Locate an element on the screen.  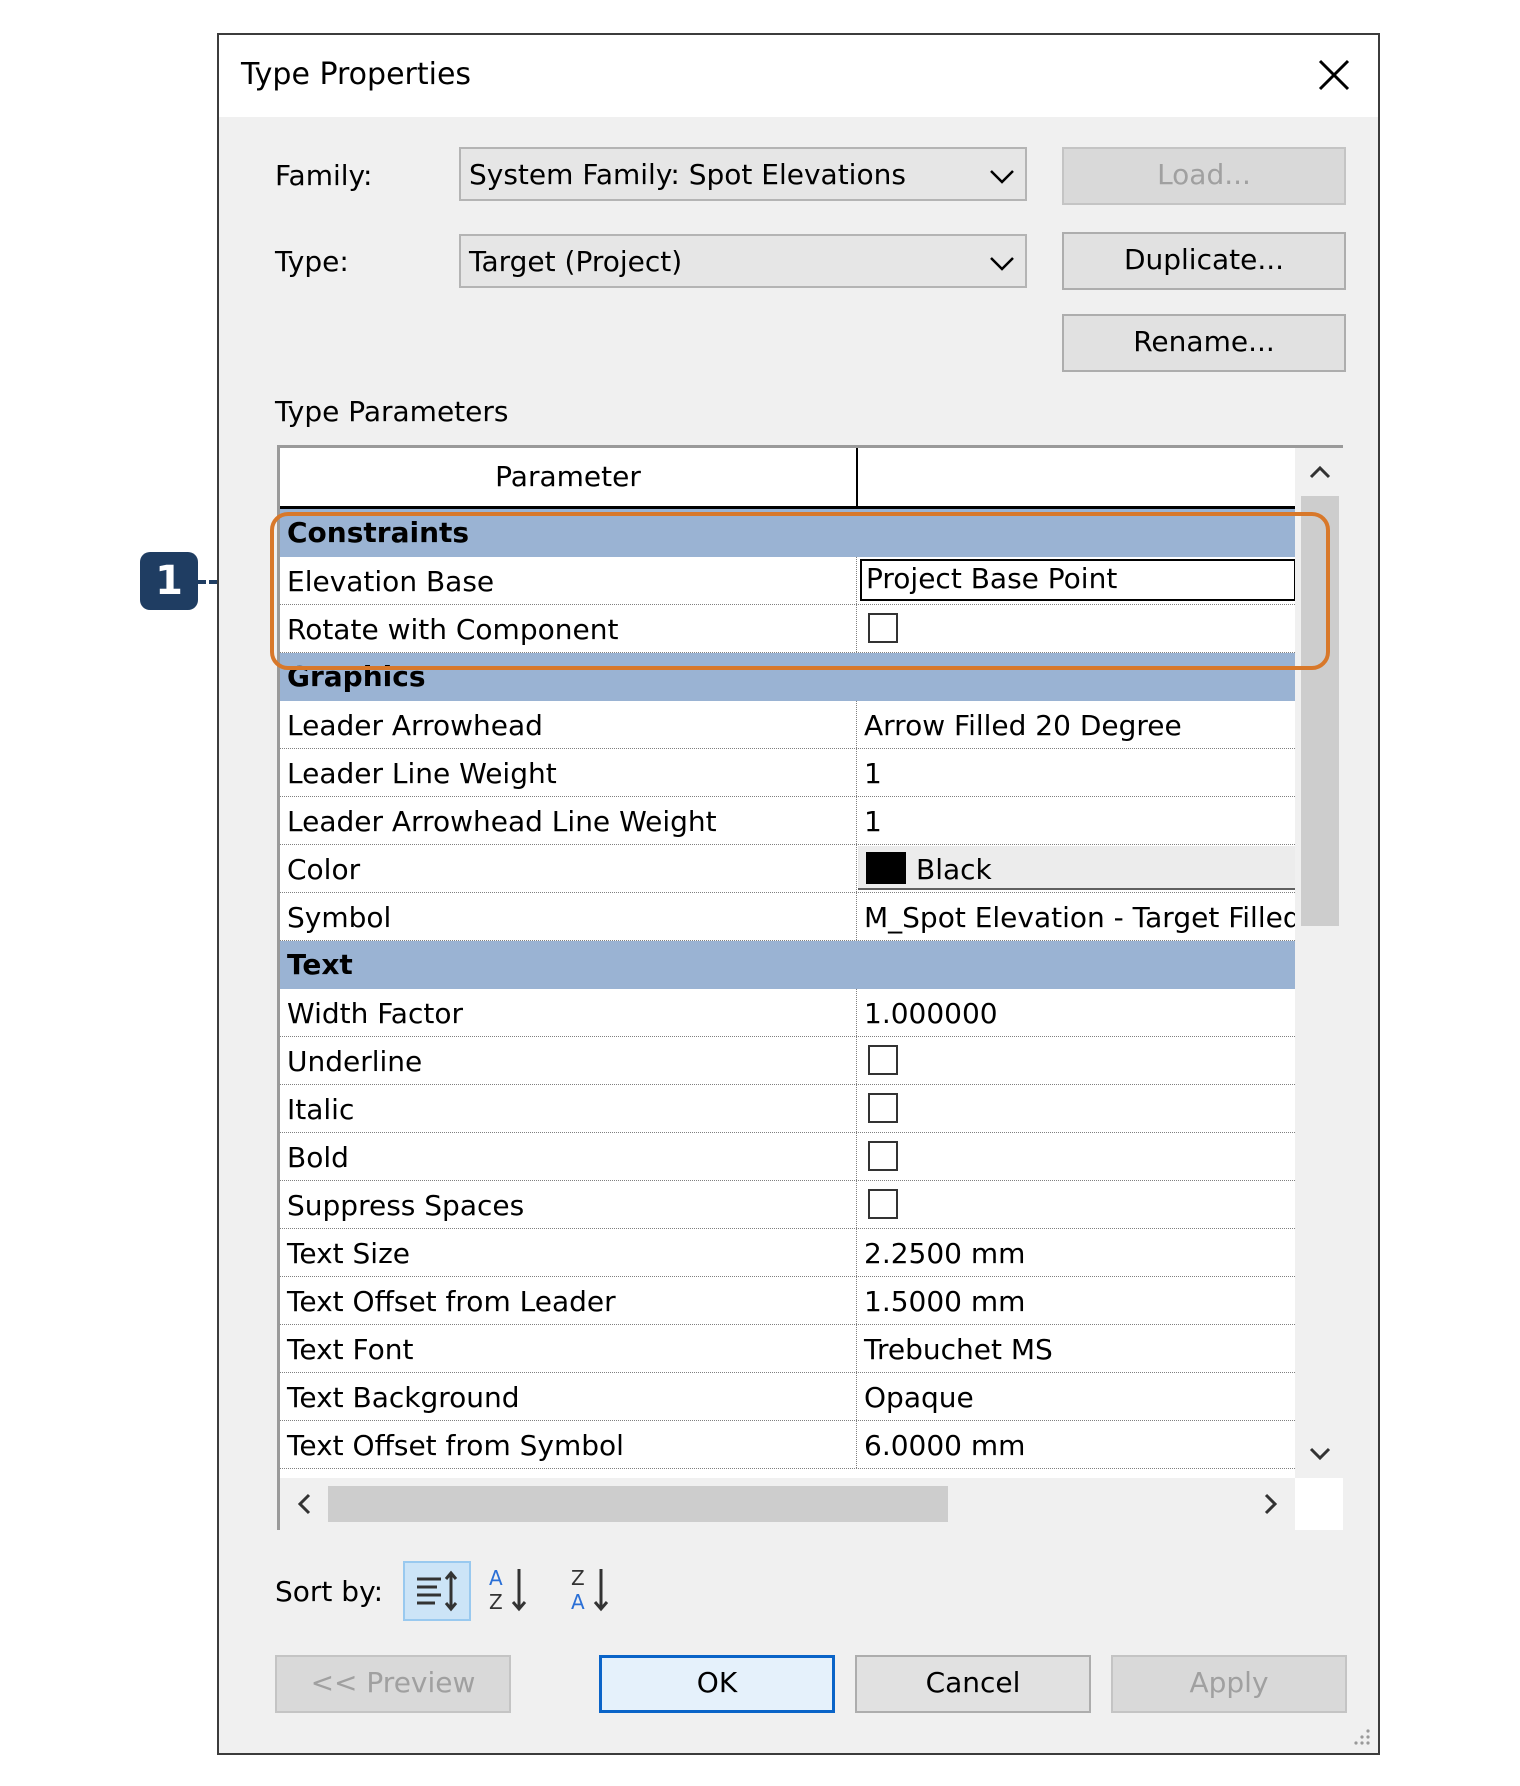
parameter-row: Suppress Spaces is located at coordinates (787, 1205).